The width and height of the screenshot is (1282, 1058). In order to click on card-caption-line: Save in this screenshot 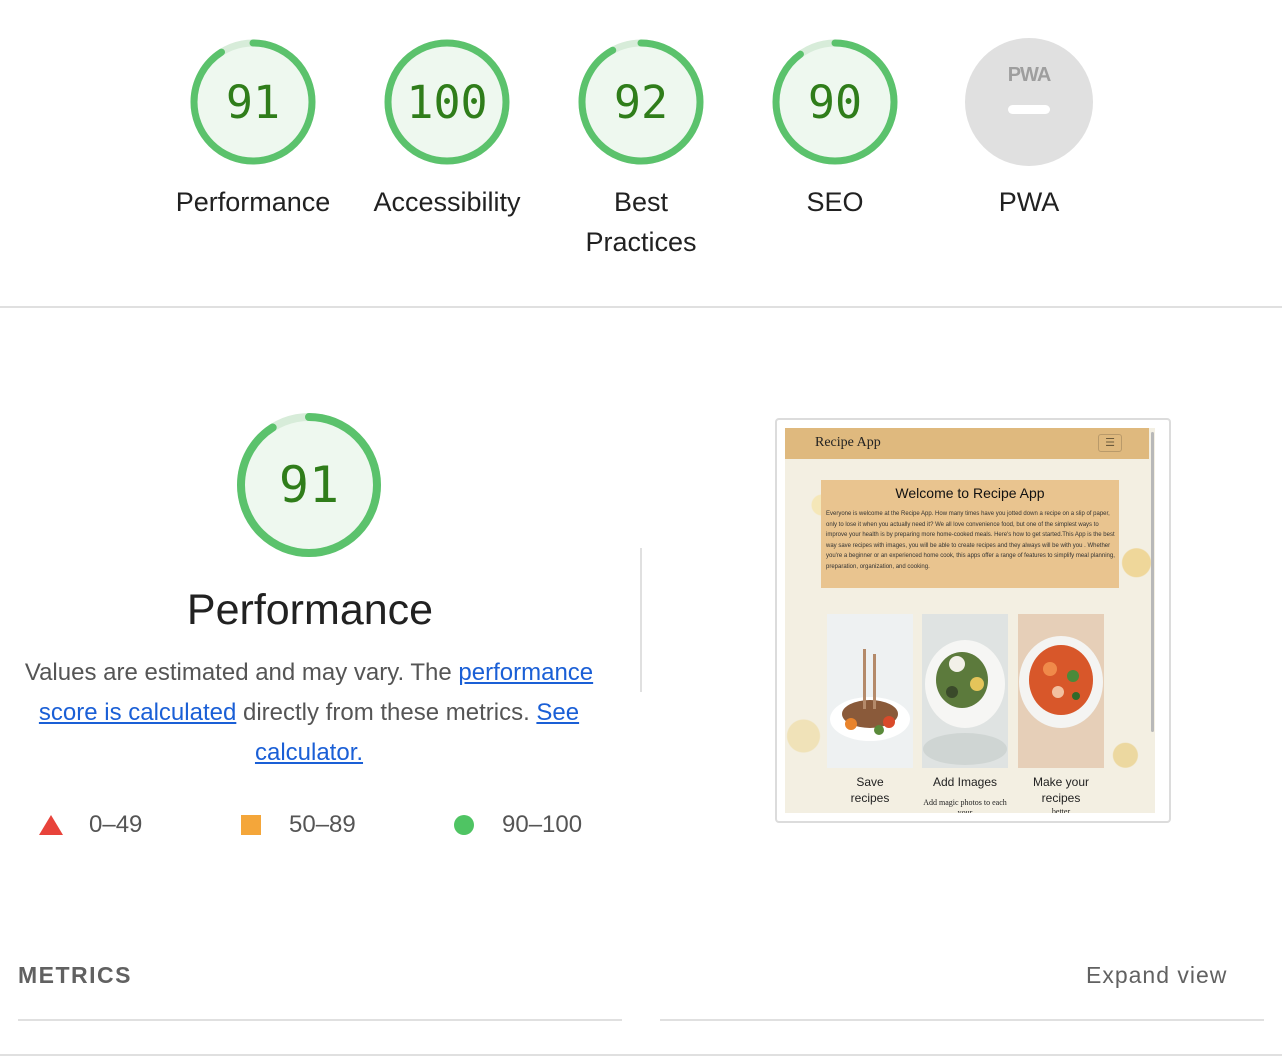, I will do `click(870, 782)`.